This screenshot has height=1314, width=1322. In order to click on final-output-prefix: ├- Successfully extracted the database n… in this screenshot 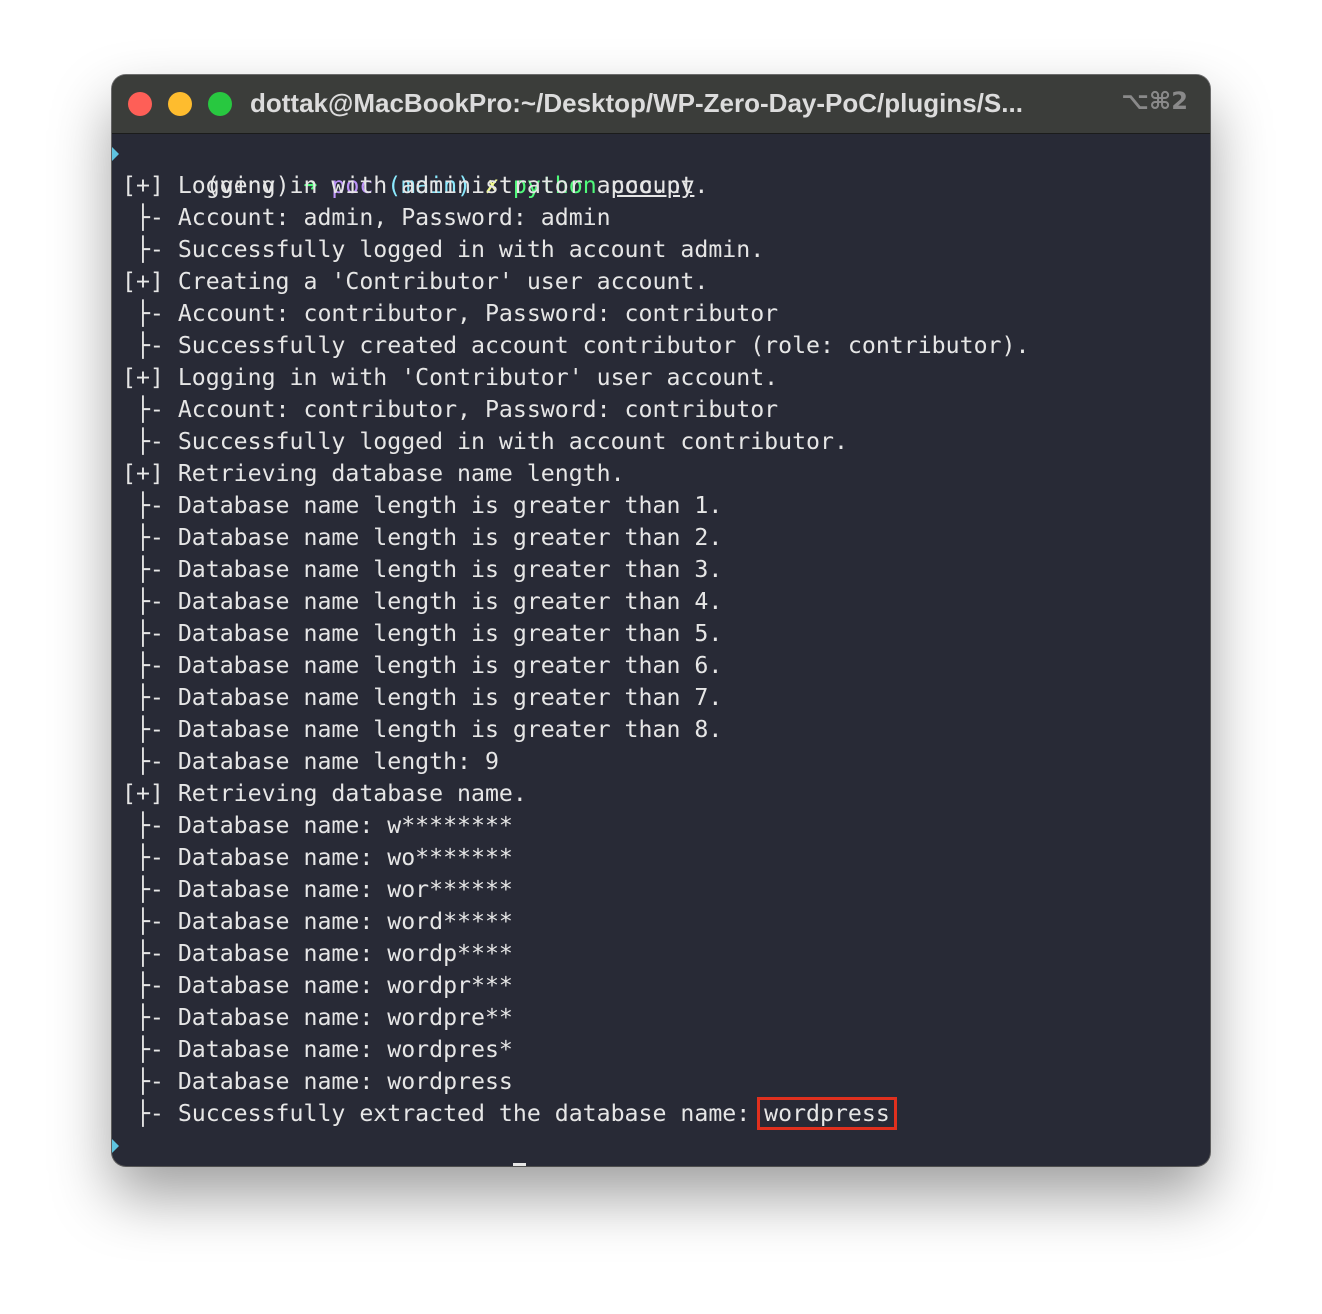, I will do `click(443, 1113)`.